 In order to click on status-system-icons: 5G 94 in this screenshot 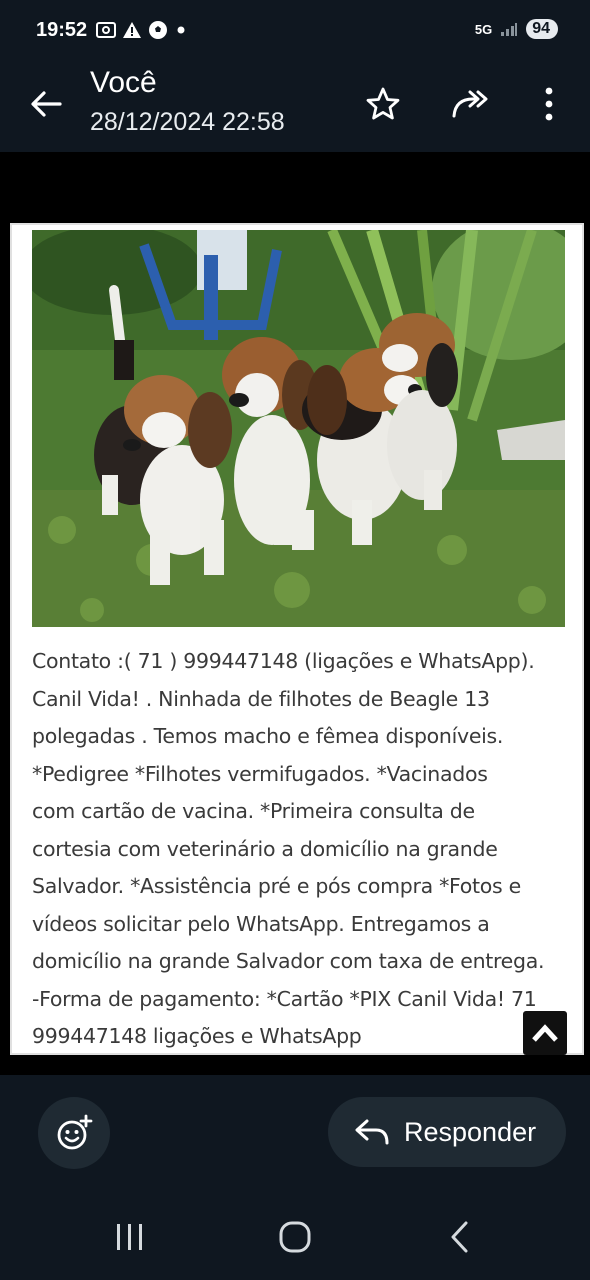, I will do `click(516, 29)`.